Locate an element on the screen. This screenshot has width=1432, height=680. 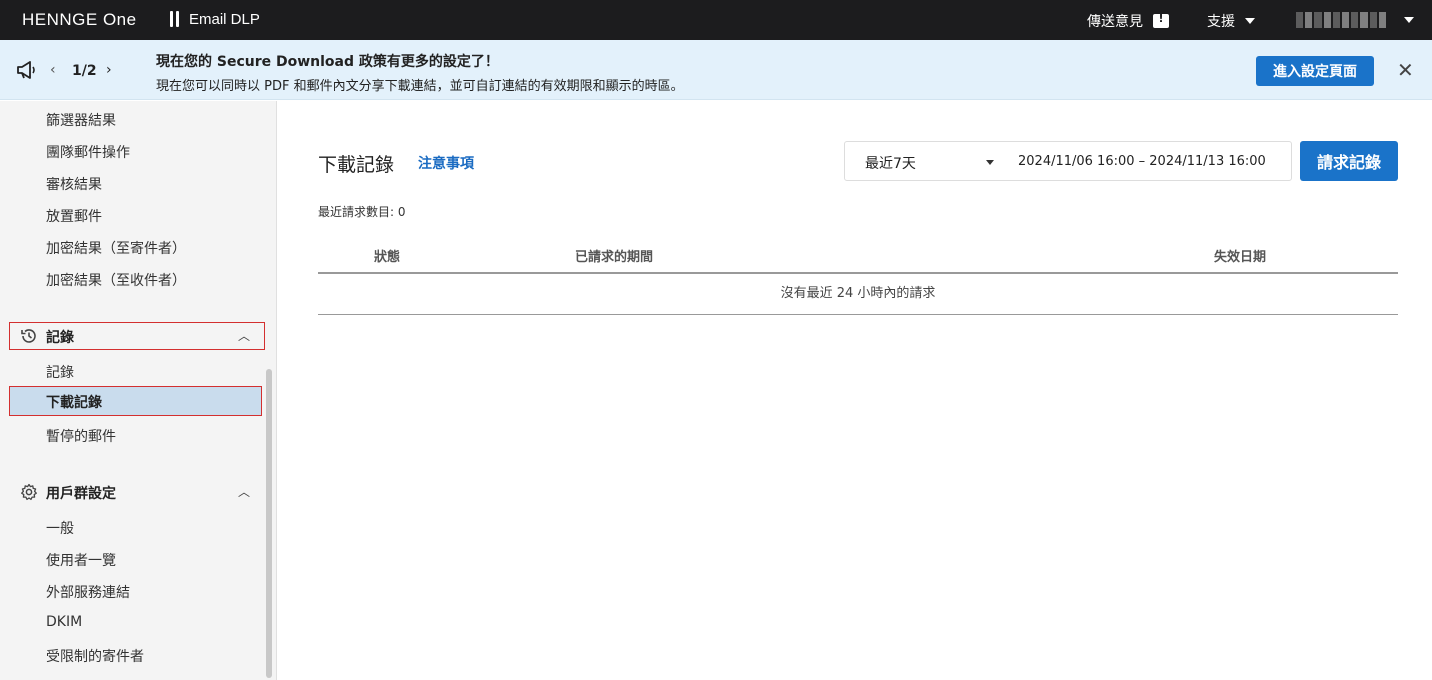
sidebar-item-team-mail-actions: 團隊郵件操作 is located at coordinates (88, 152).